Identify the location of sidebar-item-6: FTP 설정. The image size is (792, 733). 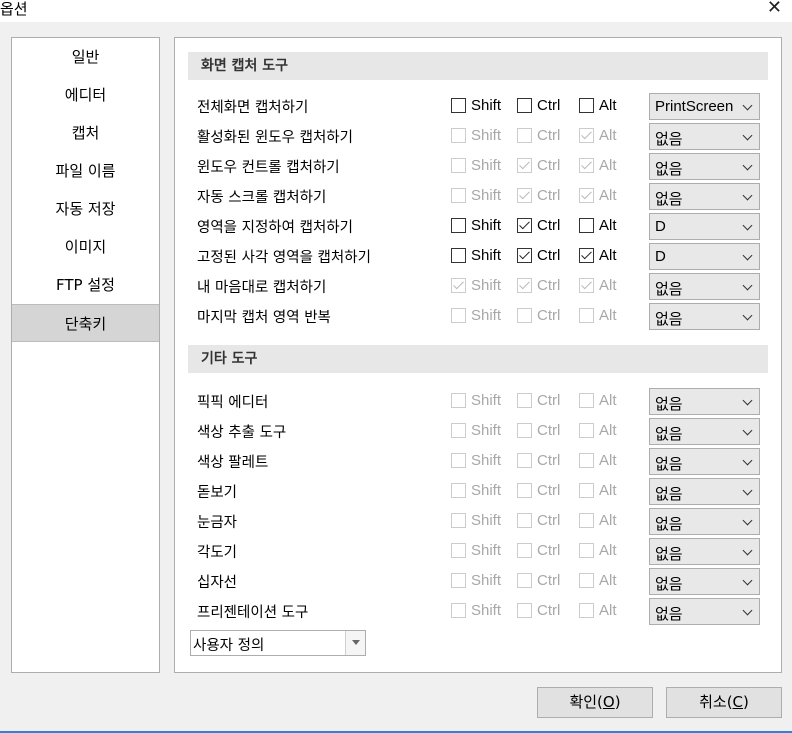
(85, 285).